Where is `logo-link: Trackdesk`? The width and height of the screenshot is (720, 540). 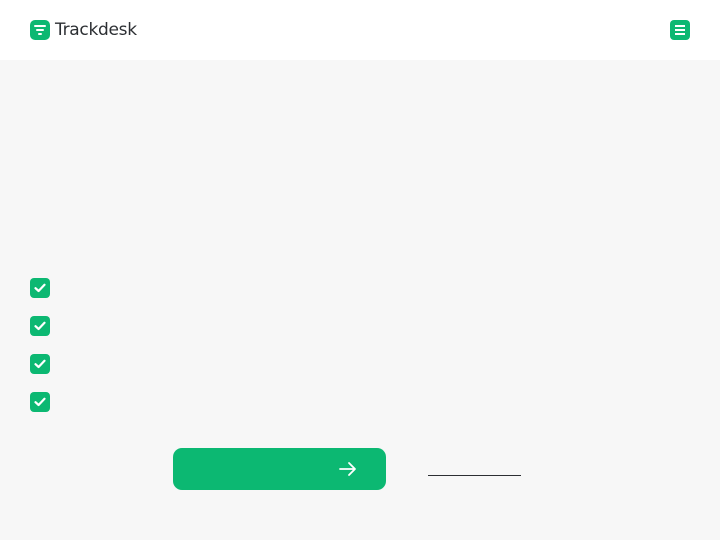
logo-link: Trackdesk is located at coordinates (83, 30).